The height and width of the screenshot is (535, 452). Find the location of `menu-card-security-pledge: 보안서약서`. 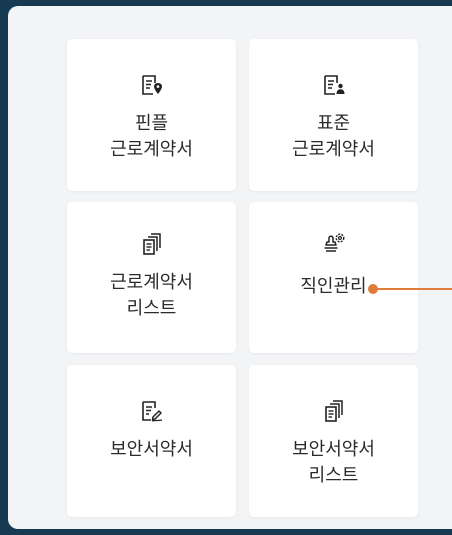

menu-card-security-pledge: 보안서약서 is located at coordinates (151, 441).